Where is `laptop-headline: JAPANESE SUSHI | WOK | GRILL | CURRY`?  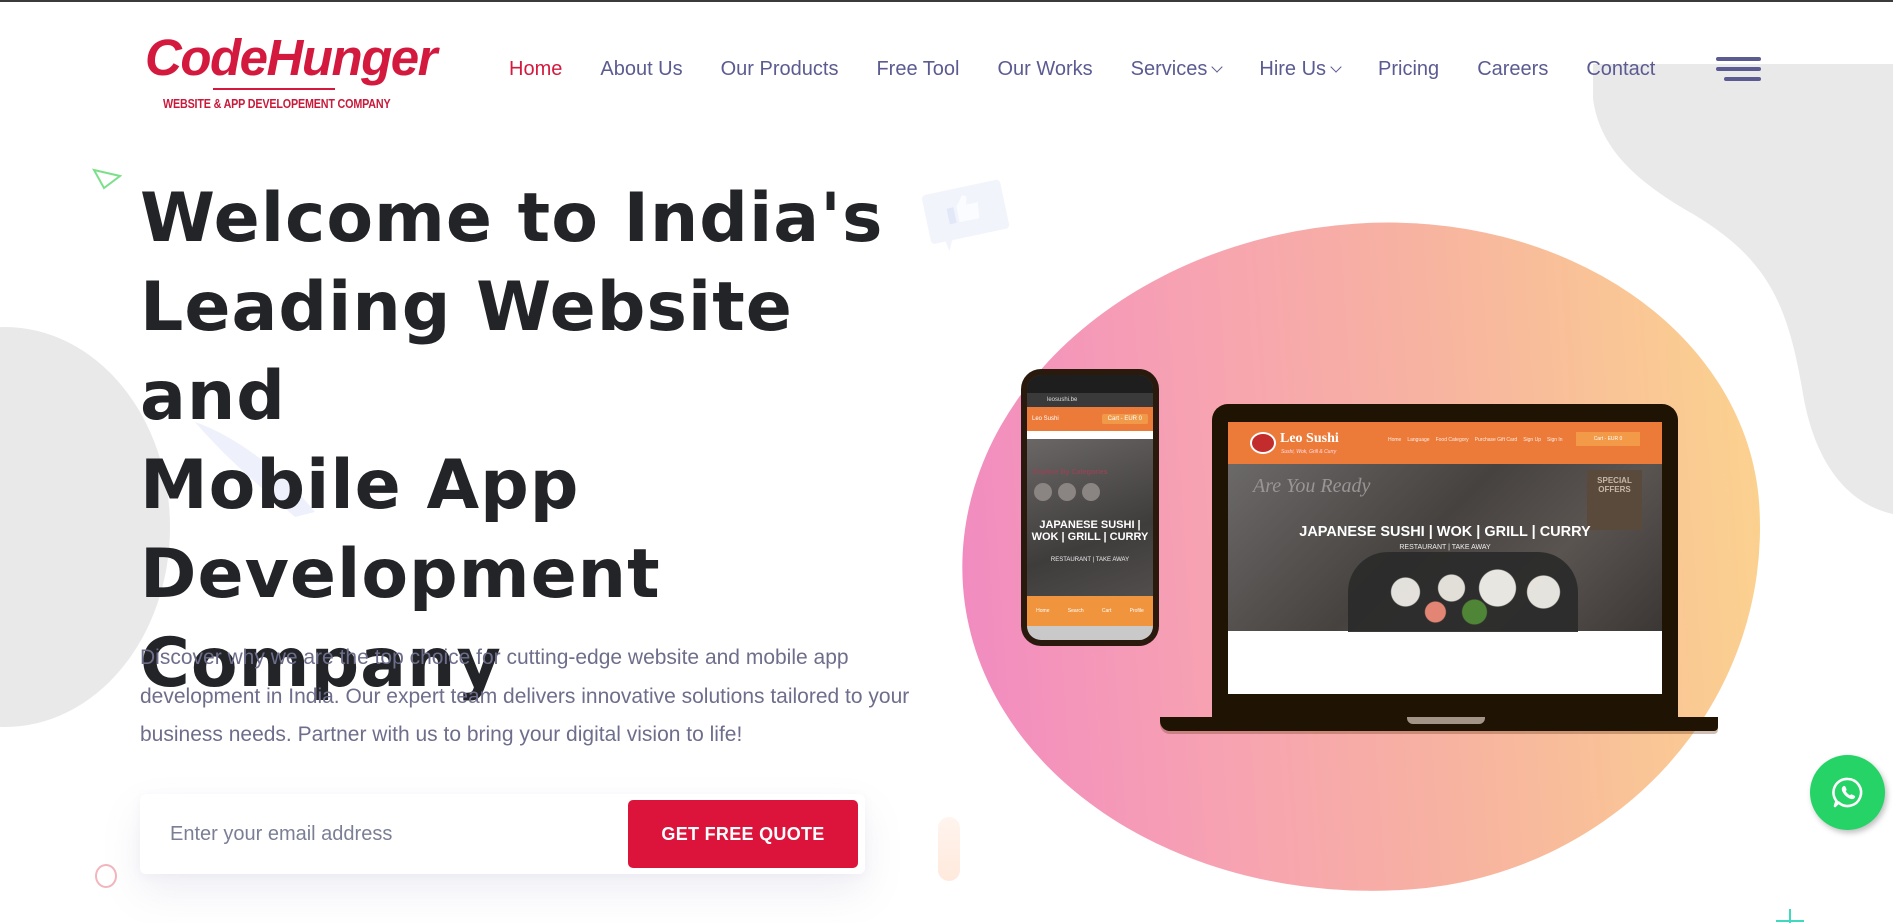 laptop-headline: JAPANESE SUSHI | WOK | GRILL | CURRY is located at coordinates (1445, 532).